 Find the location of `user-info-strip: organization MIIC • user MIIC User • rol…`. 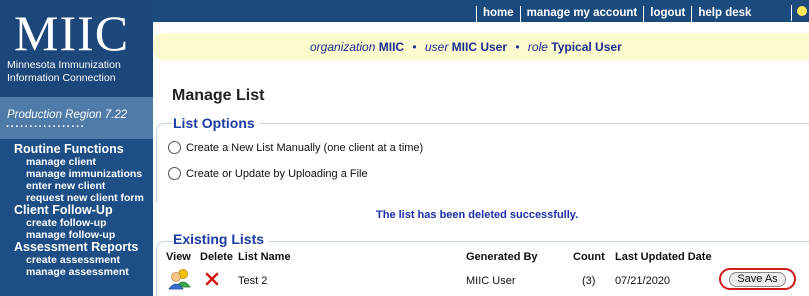

user-info-strip: organization MIIC • user MIIC User • rol… is located at coordinates (481, 46).